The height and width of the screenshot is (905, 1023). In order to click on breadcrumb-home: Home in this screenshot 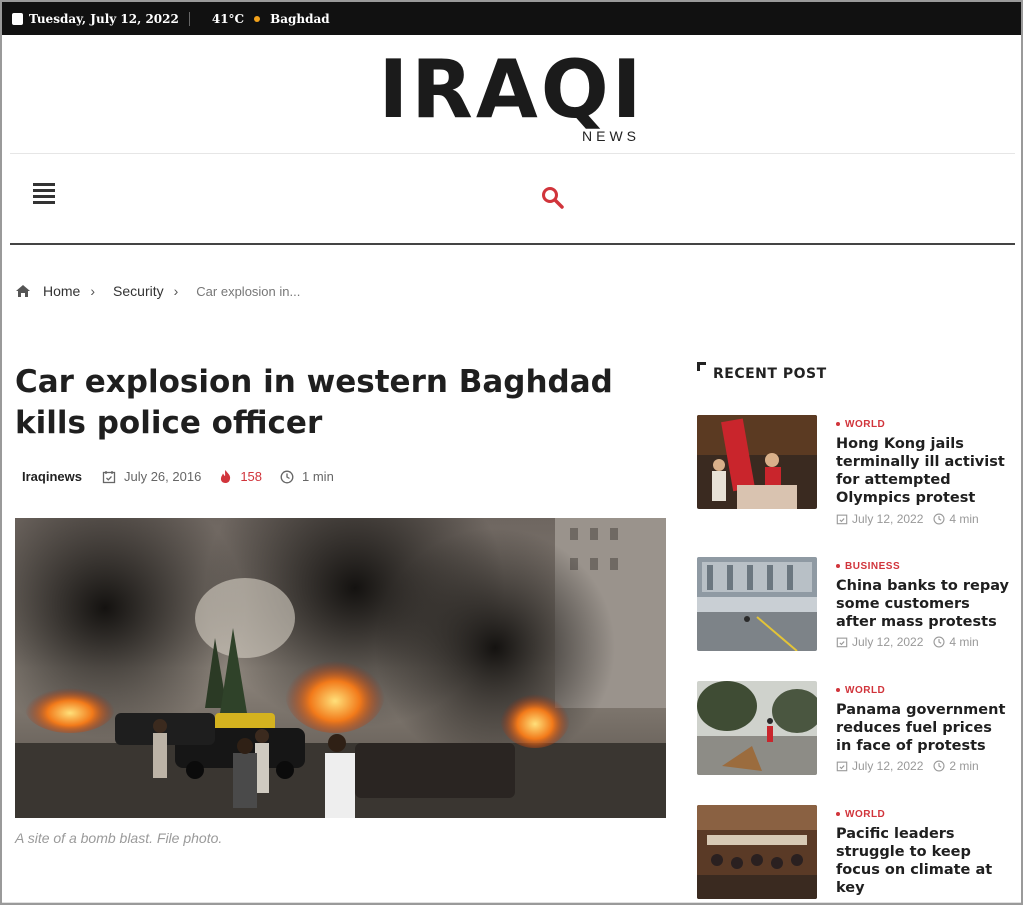, I will do `click(61, 291)`.